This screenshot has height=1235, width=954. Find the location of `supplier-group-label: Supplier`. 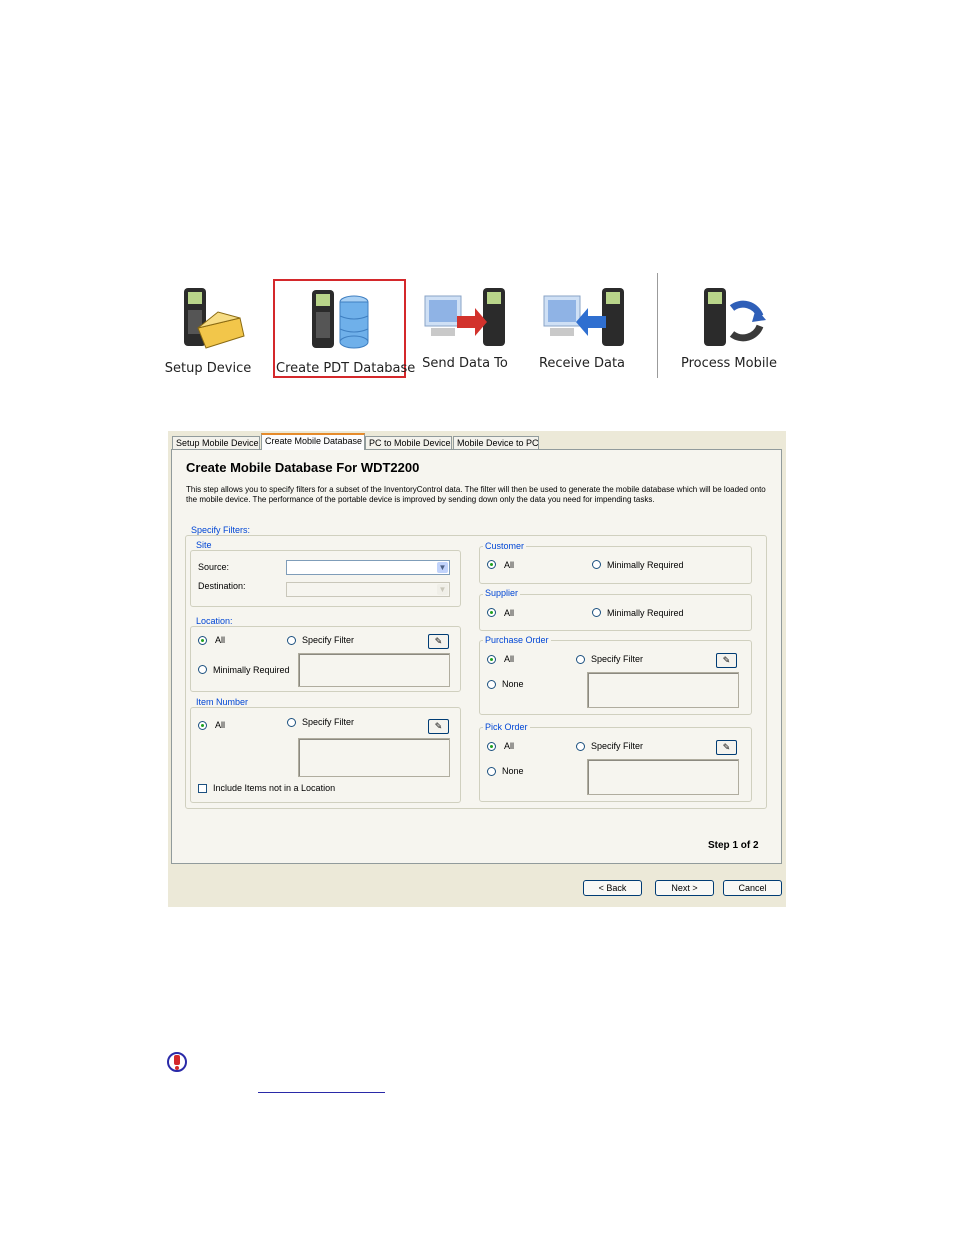

supplier-group-label: Supplier is located at coordinates (502, 593).